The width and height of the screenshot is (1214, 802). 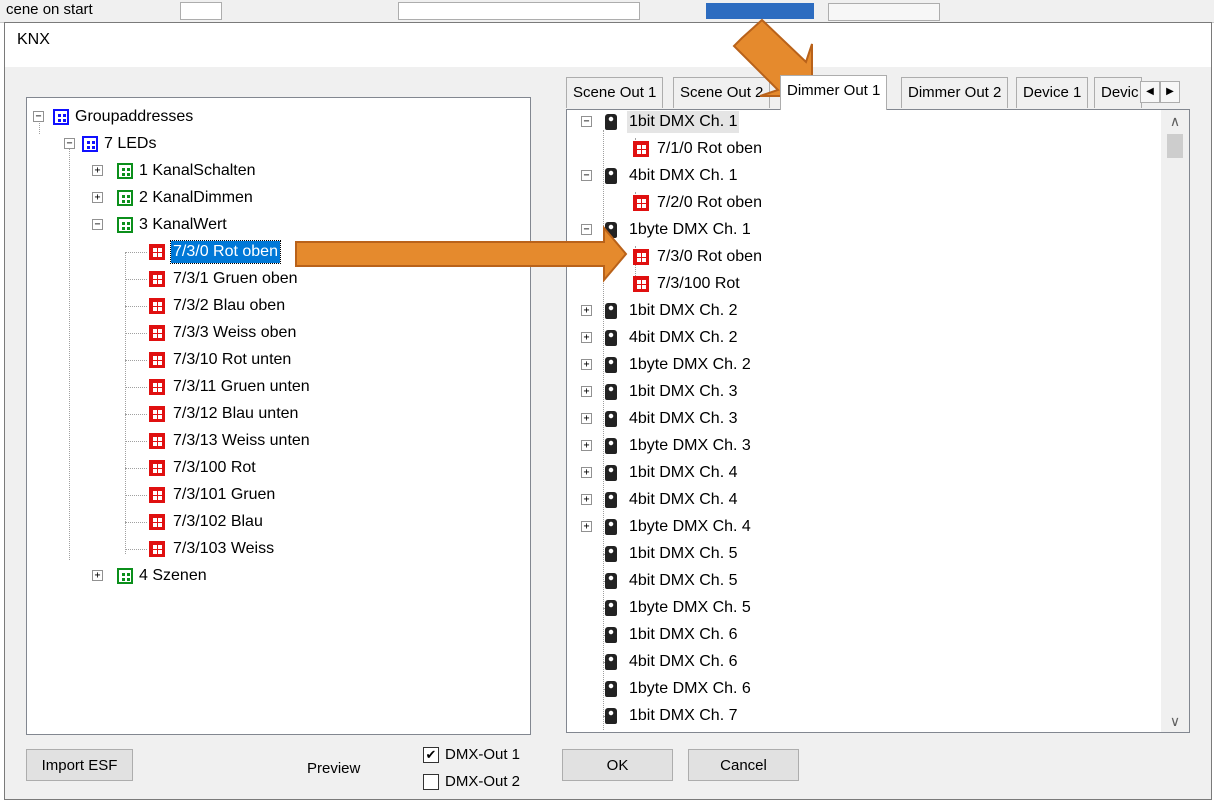 What do you see at coordinates (483, 755) in the screenshot?
I see `dmx-out-1-checkbox-row: ✔ DMX-Out 1` at bounding box center [483, 755].